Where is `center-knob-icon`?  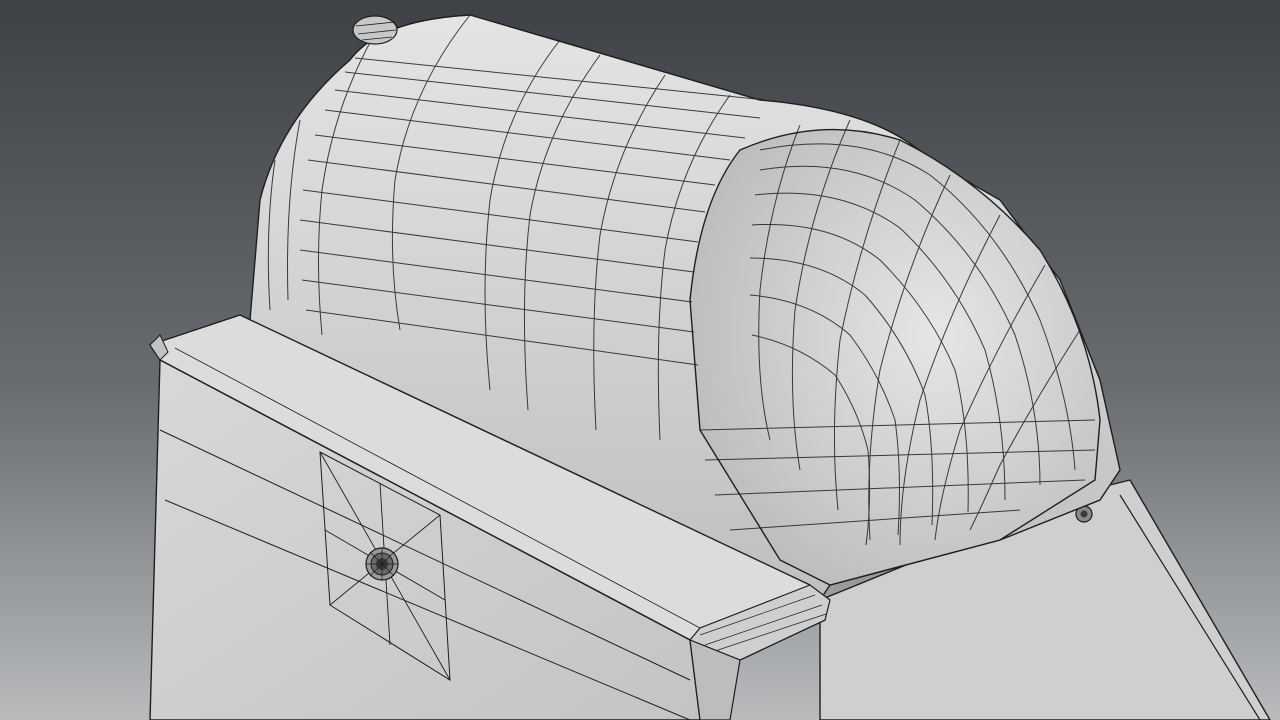
center-knob-icon is located at coordinates (382, 564).